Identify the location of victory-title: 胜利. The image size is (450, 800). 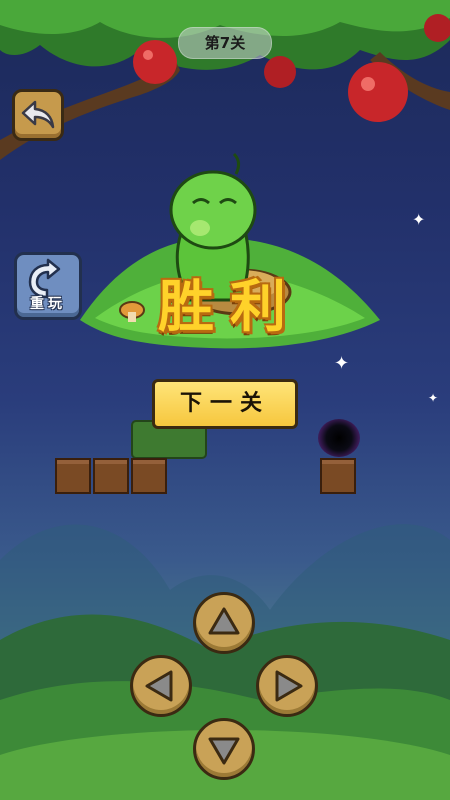
(230, 307).